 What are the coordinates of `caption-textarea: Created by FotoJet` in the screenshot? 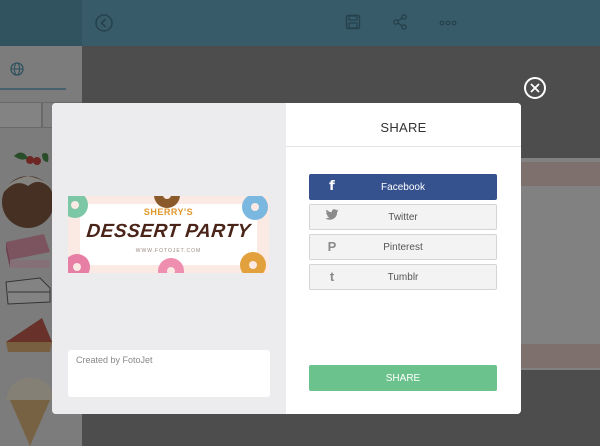 It's located at (169, 373).